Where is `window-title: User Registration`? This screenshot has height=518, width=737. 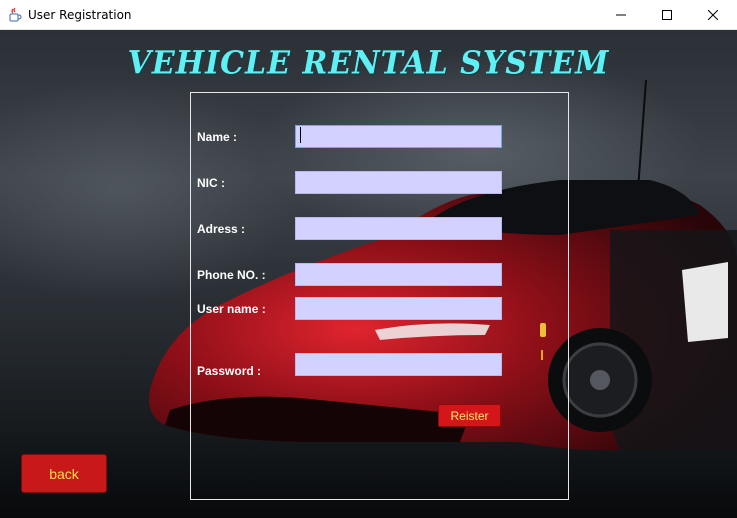
window-title: User Registration is located at coordinates (80, 15).